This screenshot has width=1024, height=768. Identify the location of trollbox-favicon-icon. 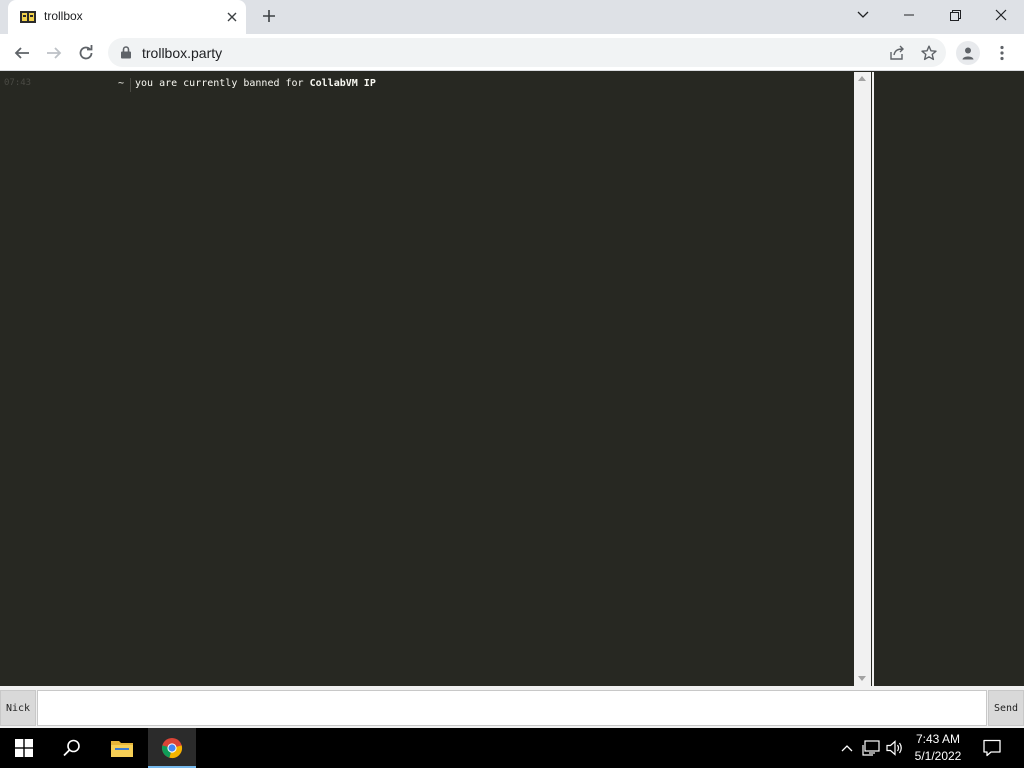
(28, 17).